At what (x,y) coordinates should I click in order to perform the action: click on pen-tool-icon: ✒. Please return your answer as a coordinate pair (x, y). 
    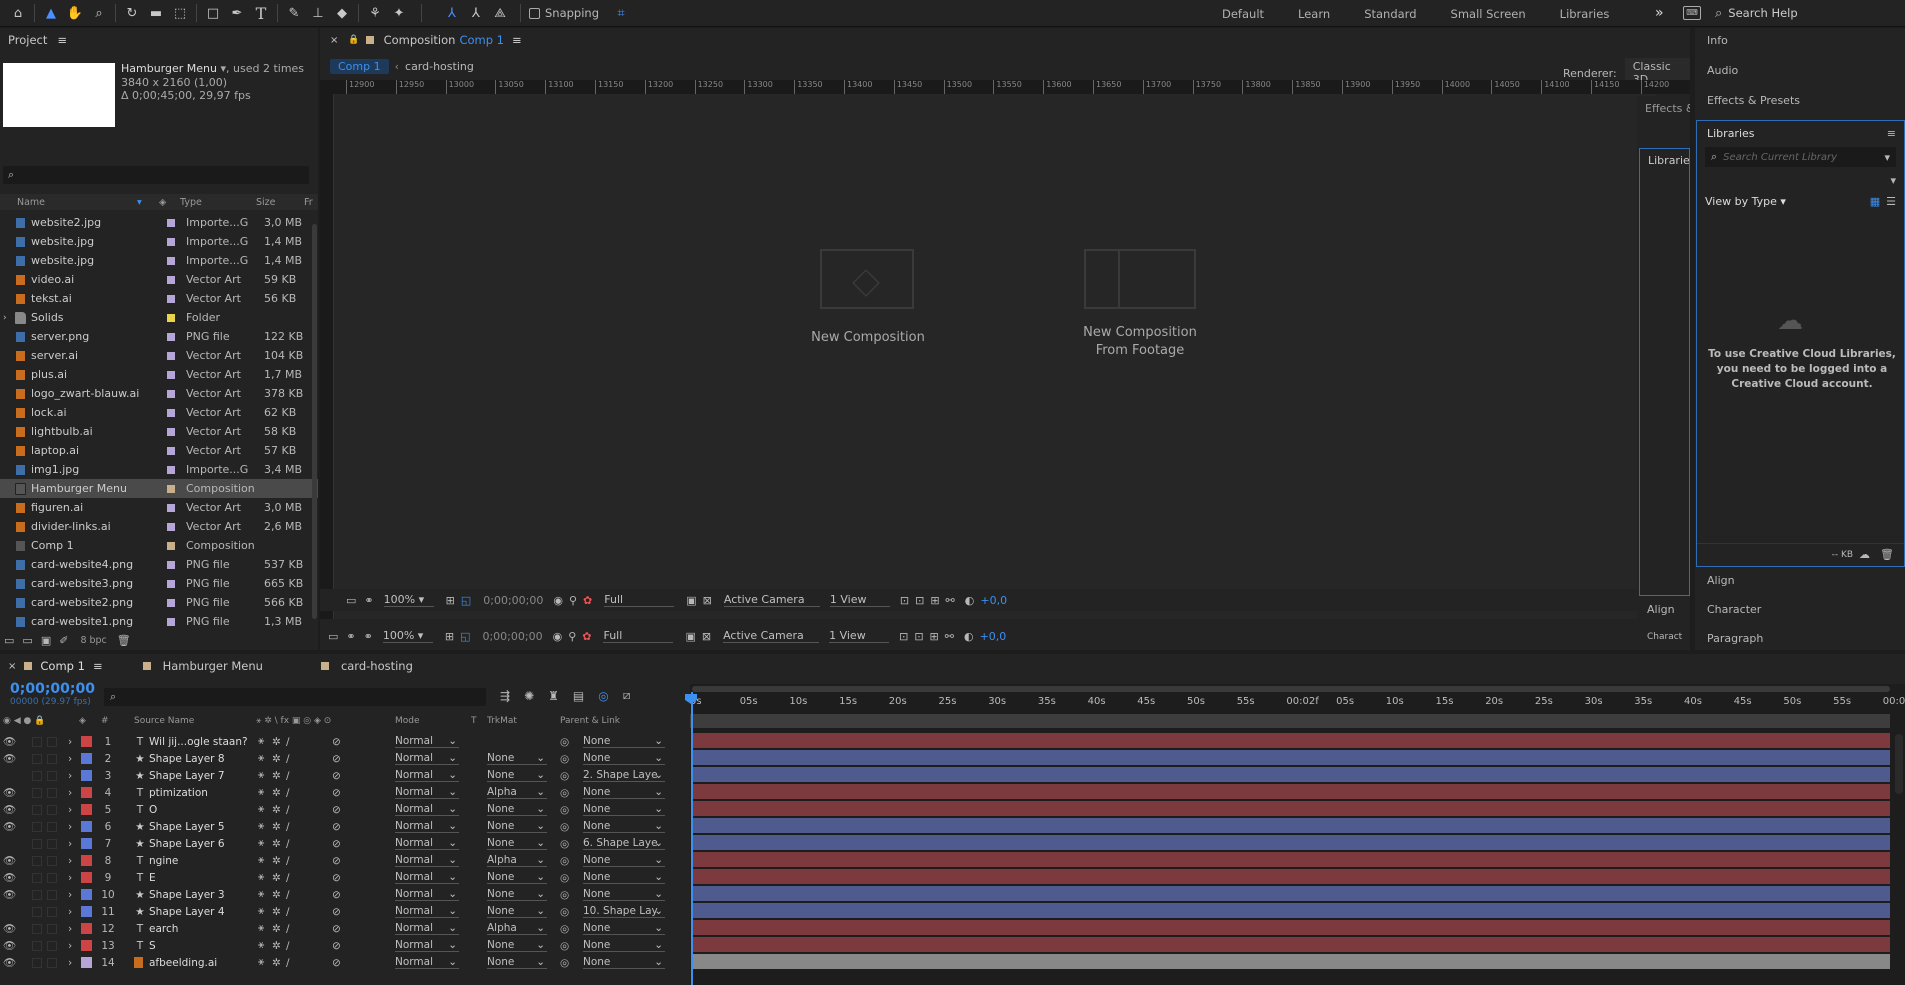
    Looking at the image, I should click on (237, 13).